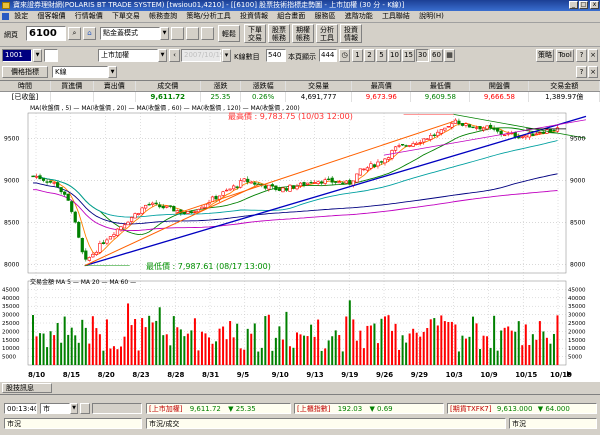  I want to click on panel-help-button: ?, so click(581, 72).